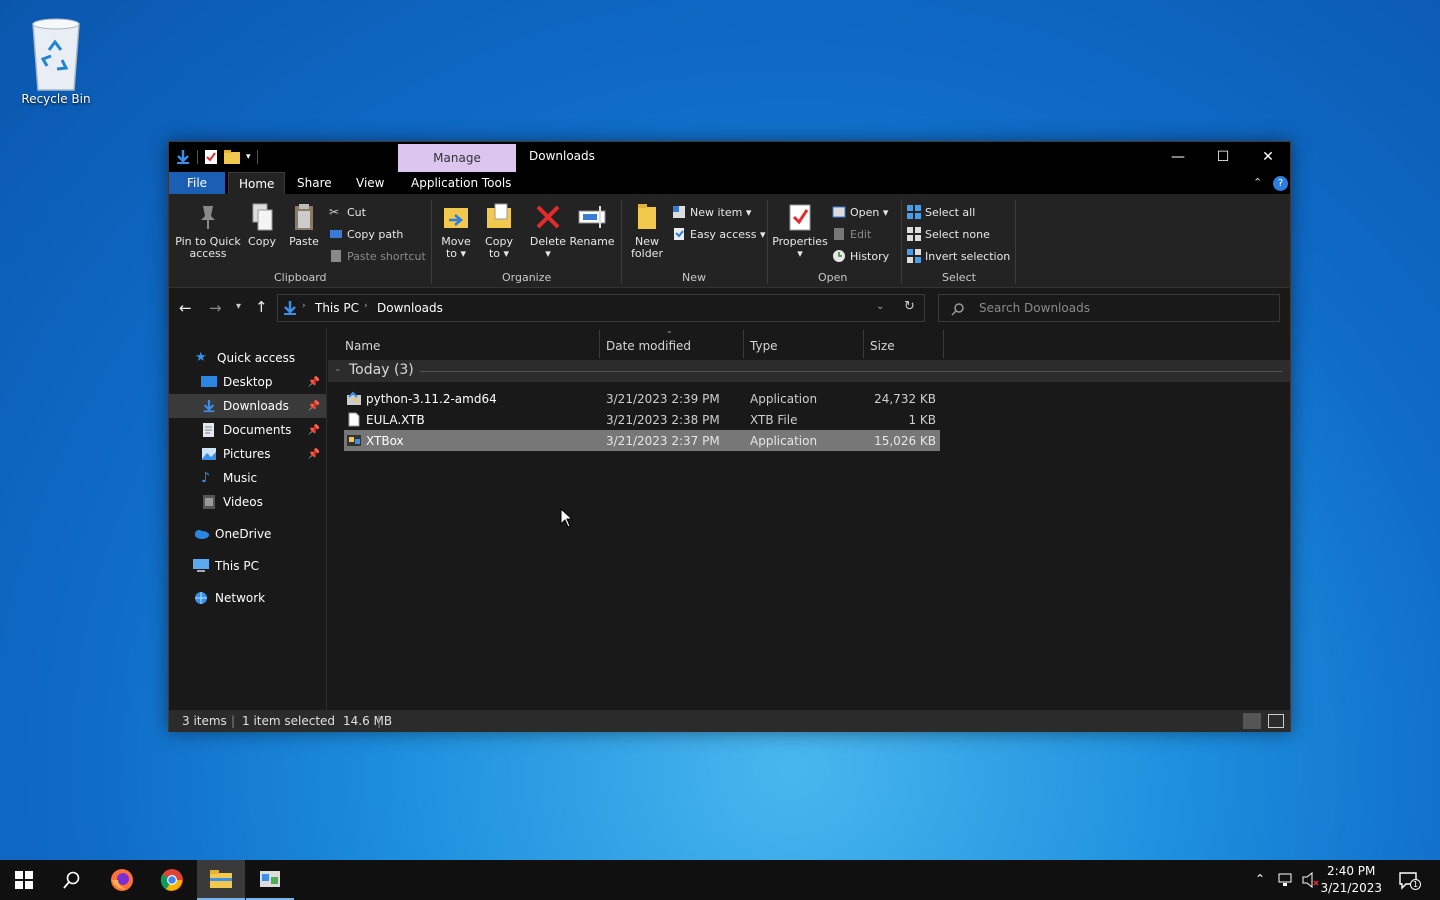 This screenshot has width=1440, height=900. I want to click on select-all-button: Select all, so click(941, 212).